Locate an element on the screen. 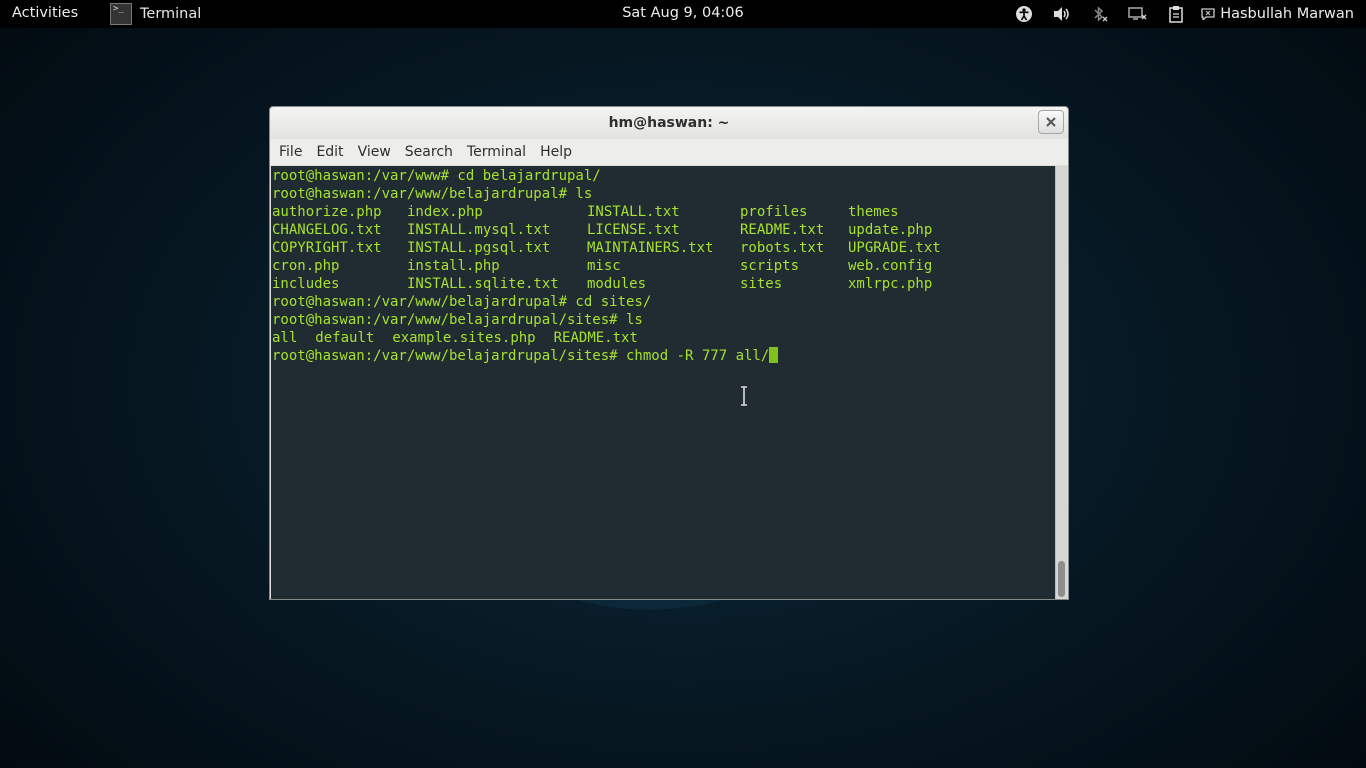  file-entry: update.php is located at coordinates (890, 230).